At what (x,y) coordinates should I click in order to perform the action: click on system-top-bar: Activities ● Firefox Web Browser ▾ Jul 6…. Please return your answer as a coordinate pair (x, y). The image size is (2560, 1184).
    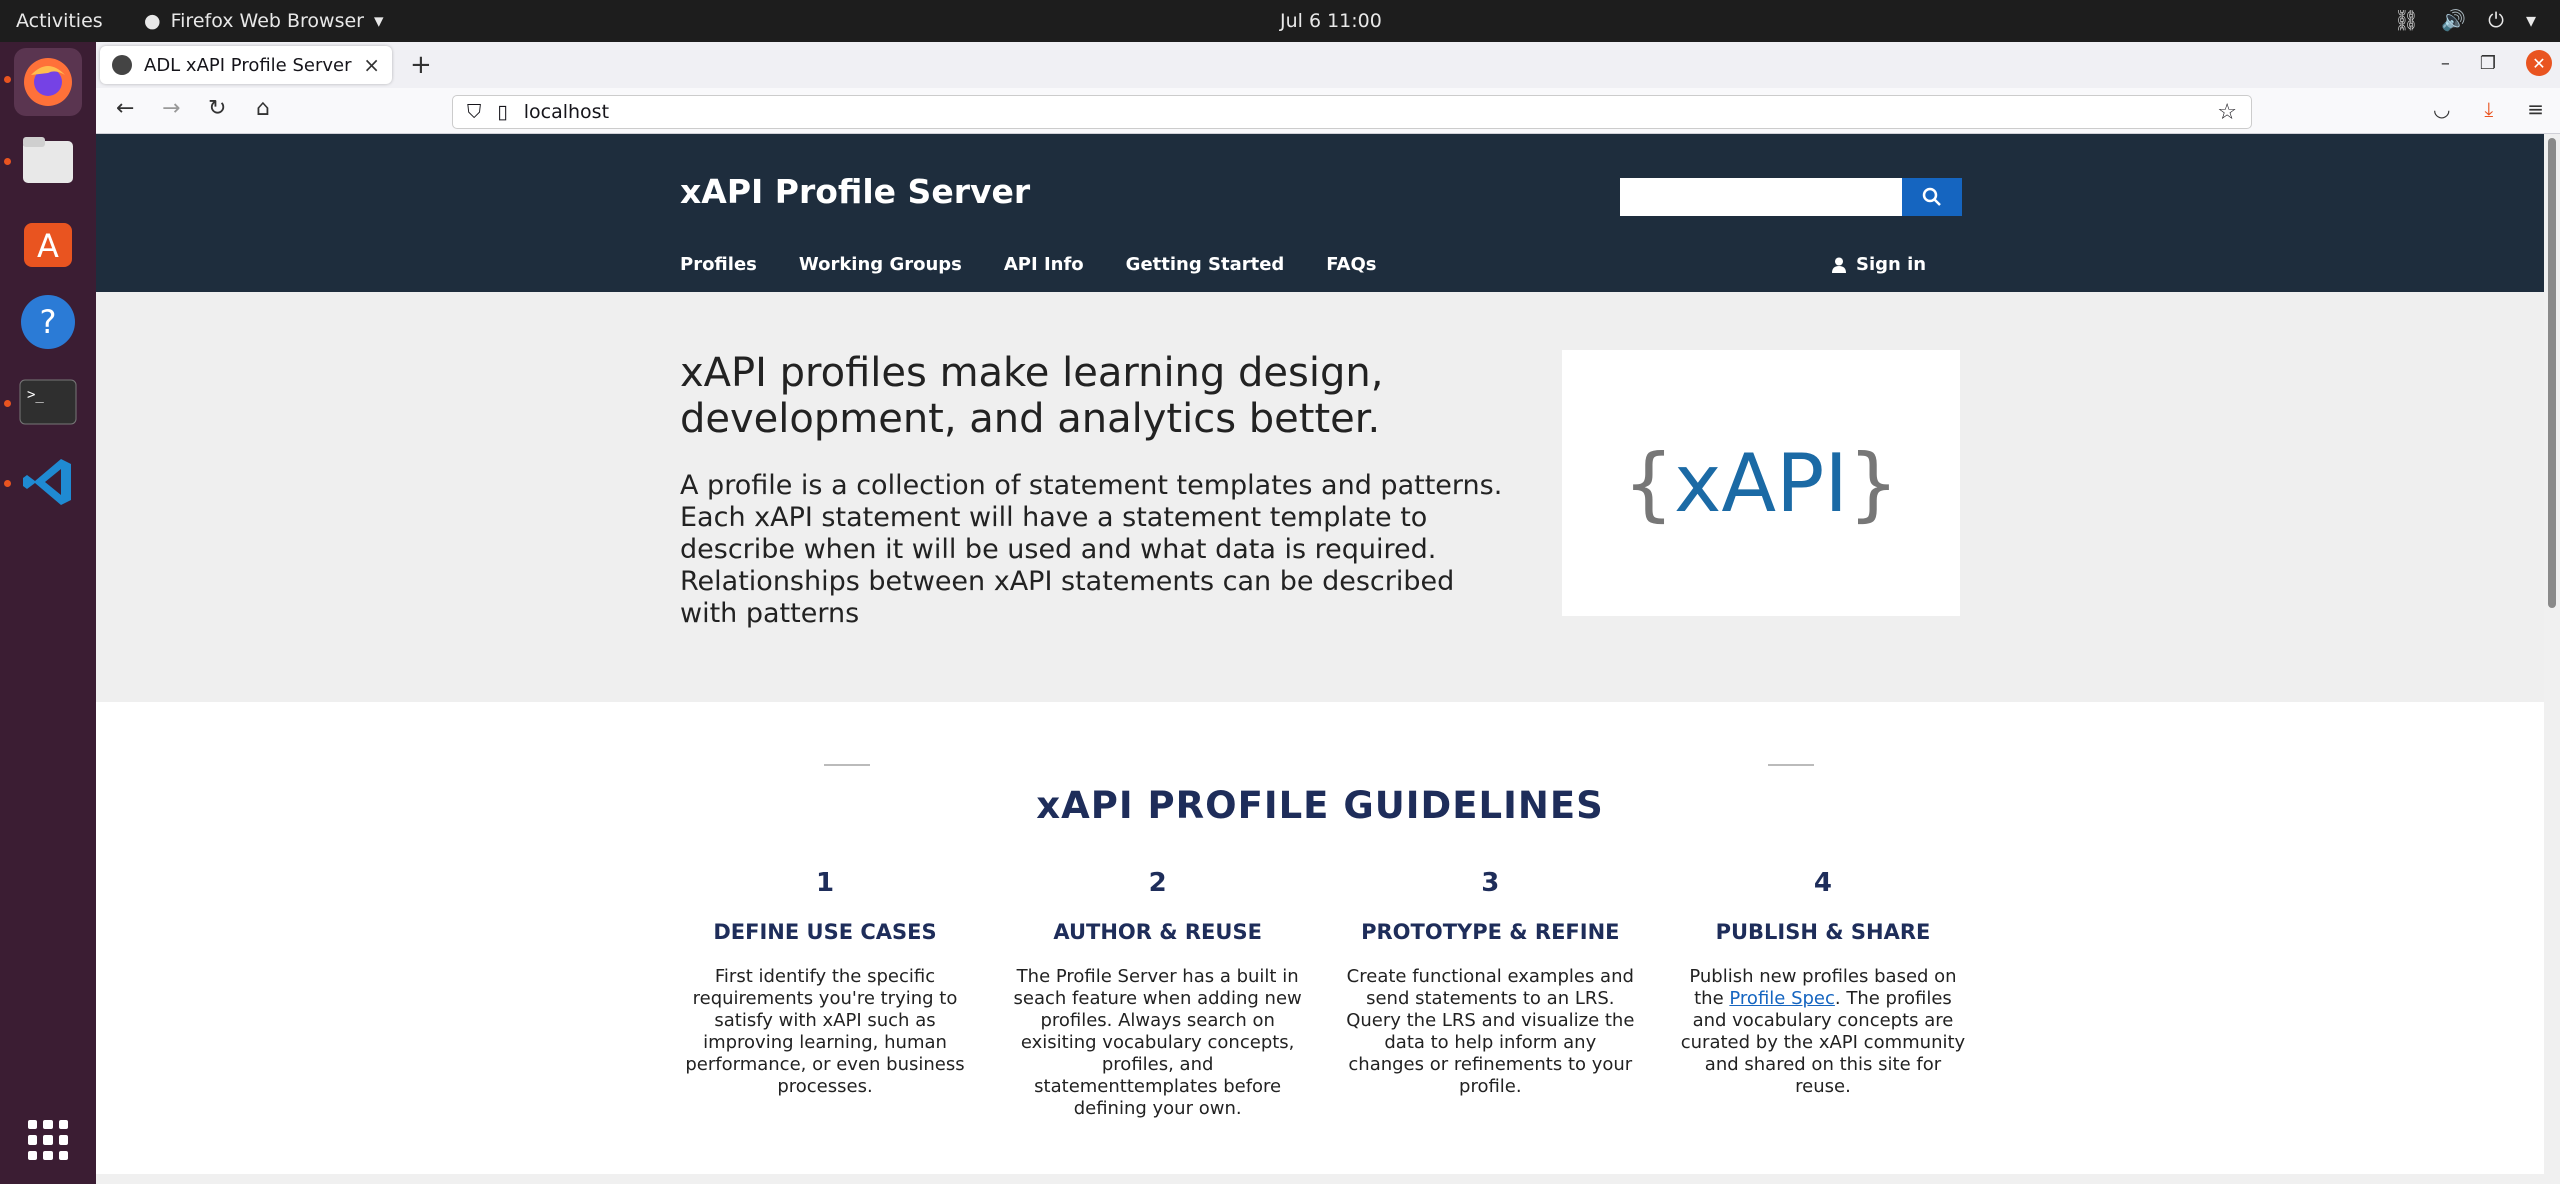
    Looking at the image, I should click on (1280, 21).